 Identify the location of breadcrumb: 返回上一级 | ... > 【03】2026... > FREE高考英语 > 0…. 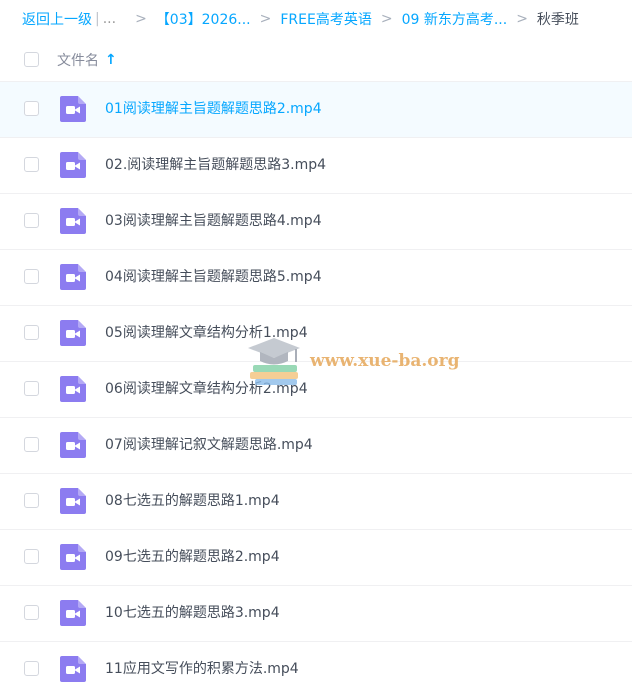
(300, 19).